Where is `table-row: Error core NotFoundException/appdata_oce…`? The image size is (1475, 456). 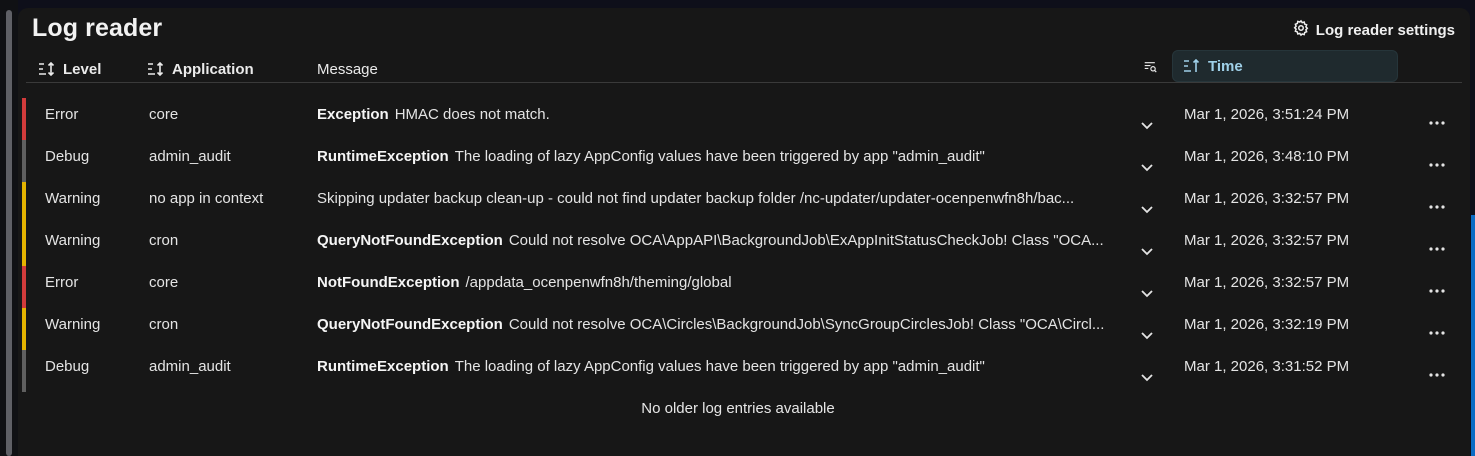 table-row: Error core NotFoundException/appdata_oce… is located at coordinates (742, 287).